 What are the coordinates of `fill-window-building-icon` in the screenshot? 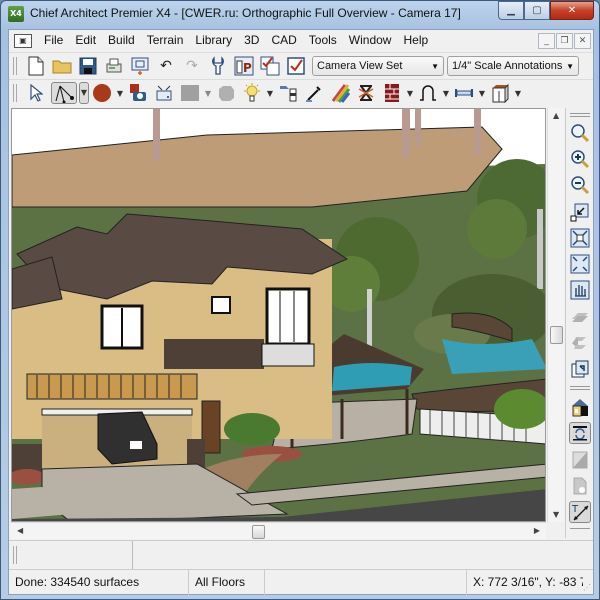 It's located at (580, 264).